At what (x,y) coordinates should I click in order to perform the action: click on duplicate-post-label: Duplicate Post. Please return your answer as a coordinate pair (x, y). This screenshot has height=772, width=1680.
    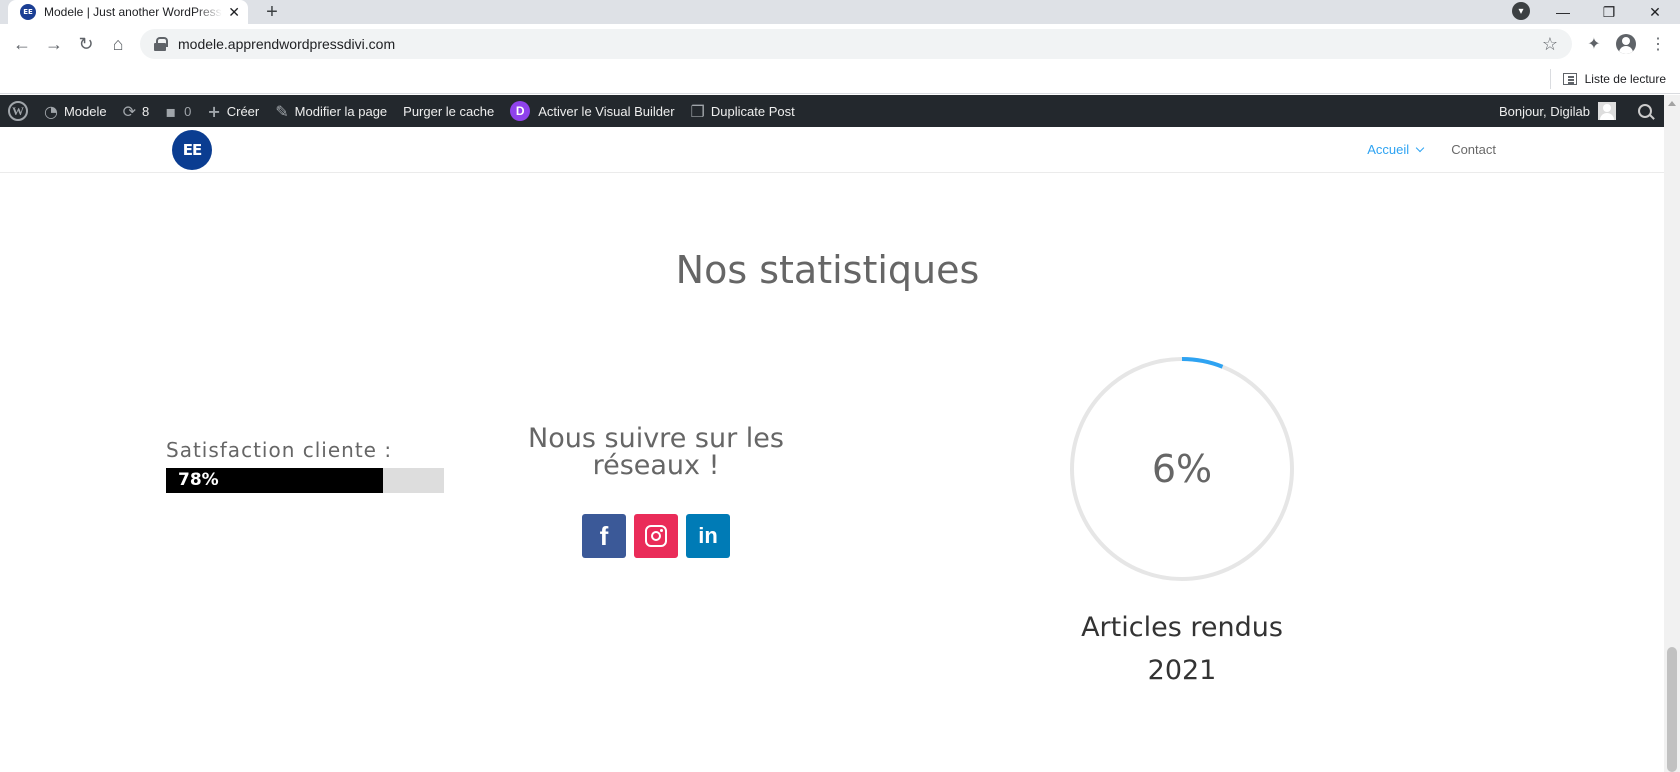
    Looking at the image, I should click on (752, 111).